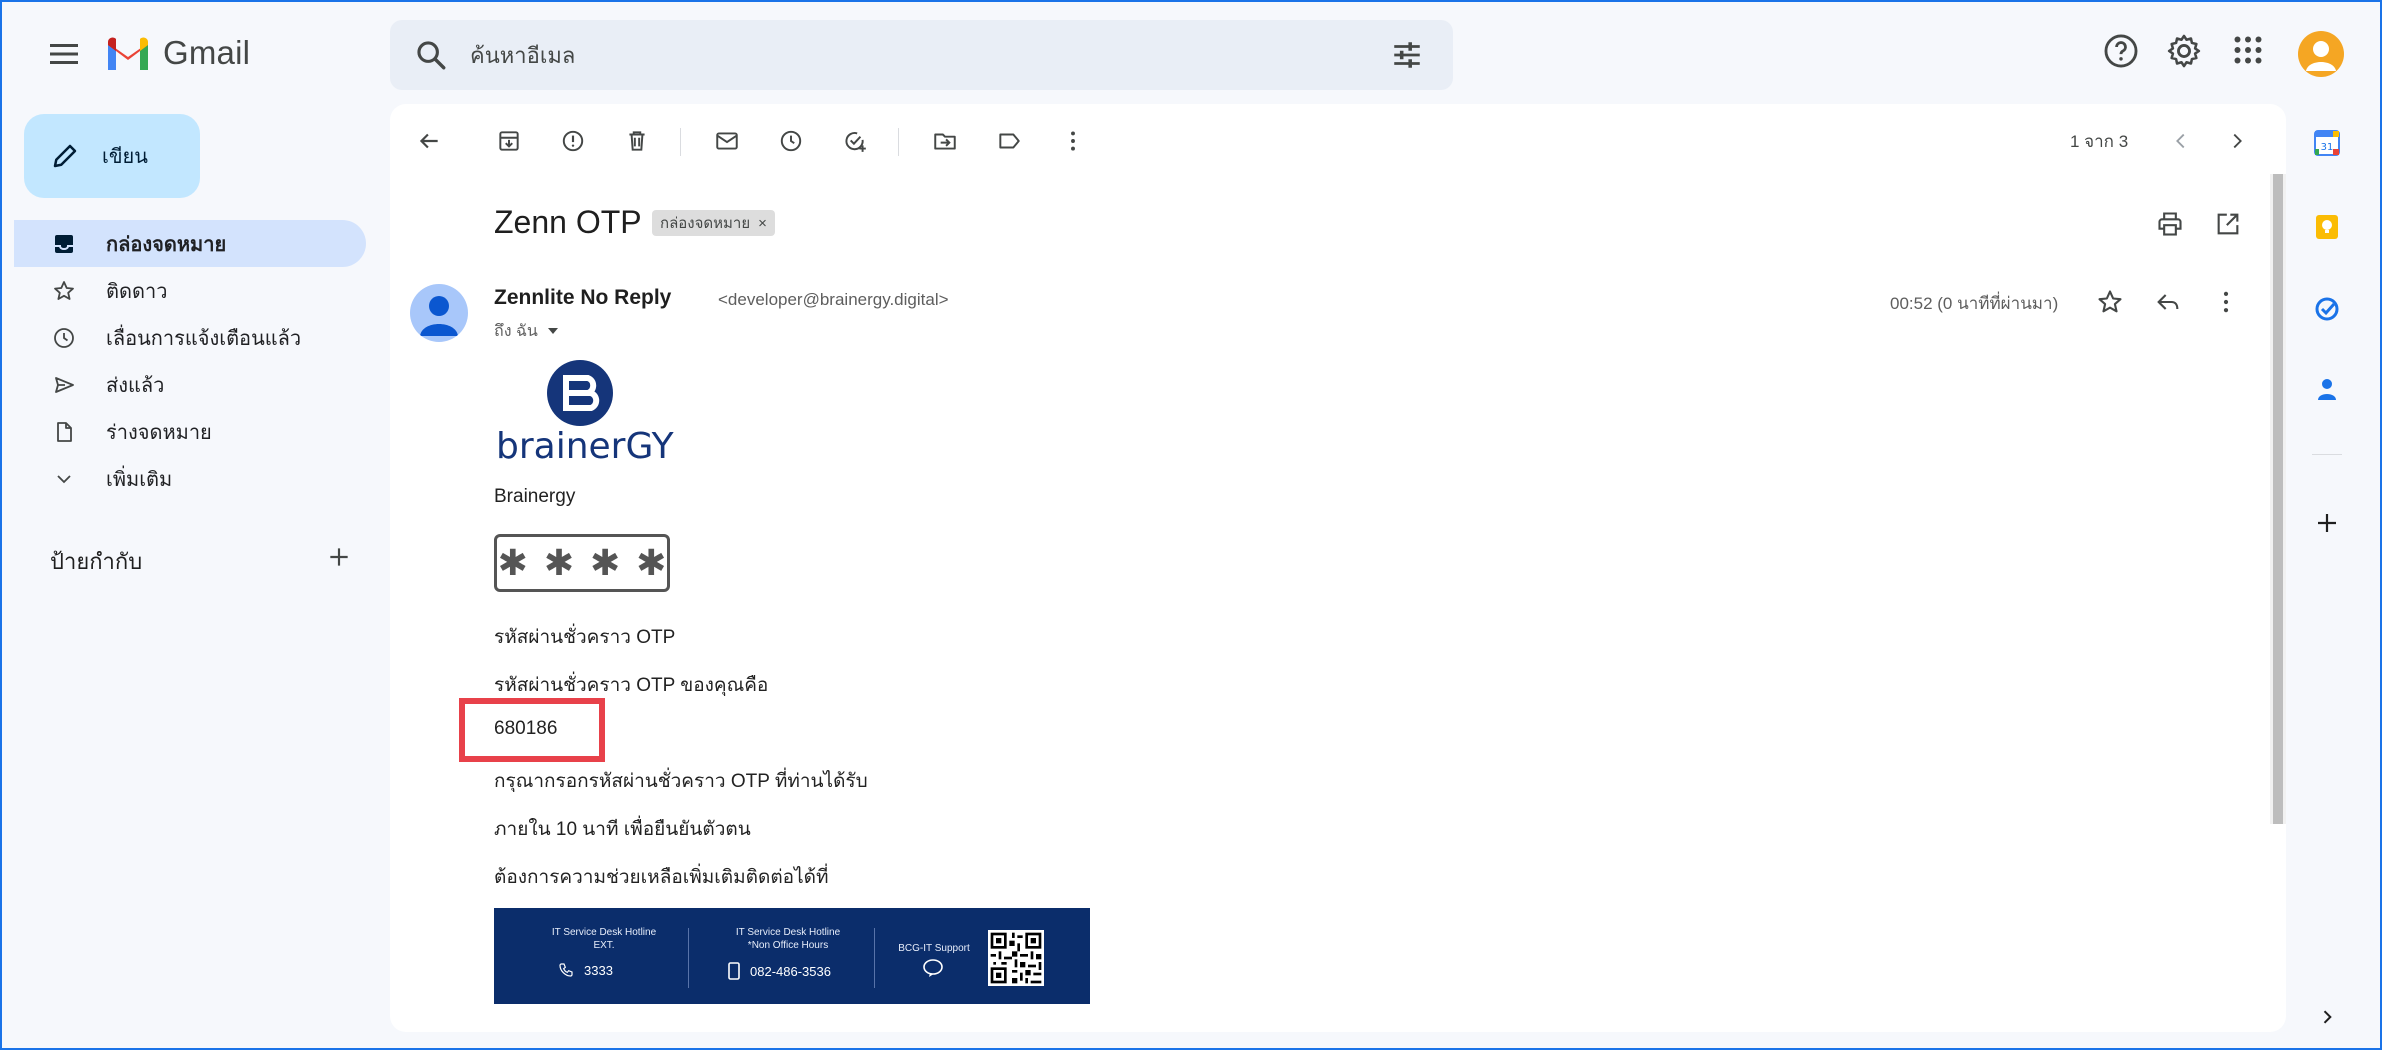  I want to click on plus-icon, so click(2327, 523).